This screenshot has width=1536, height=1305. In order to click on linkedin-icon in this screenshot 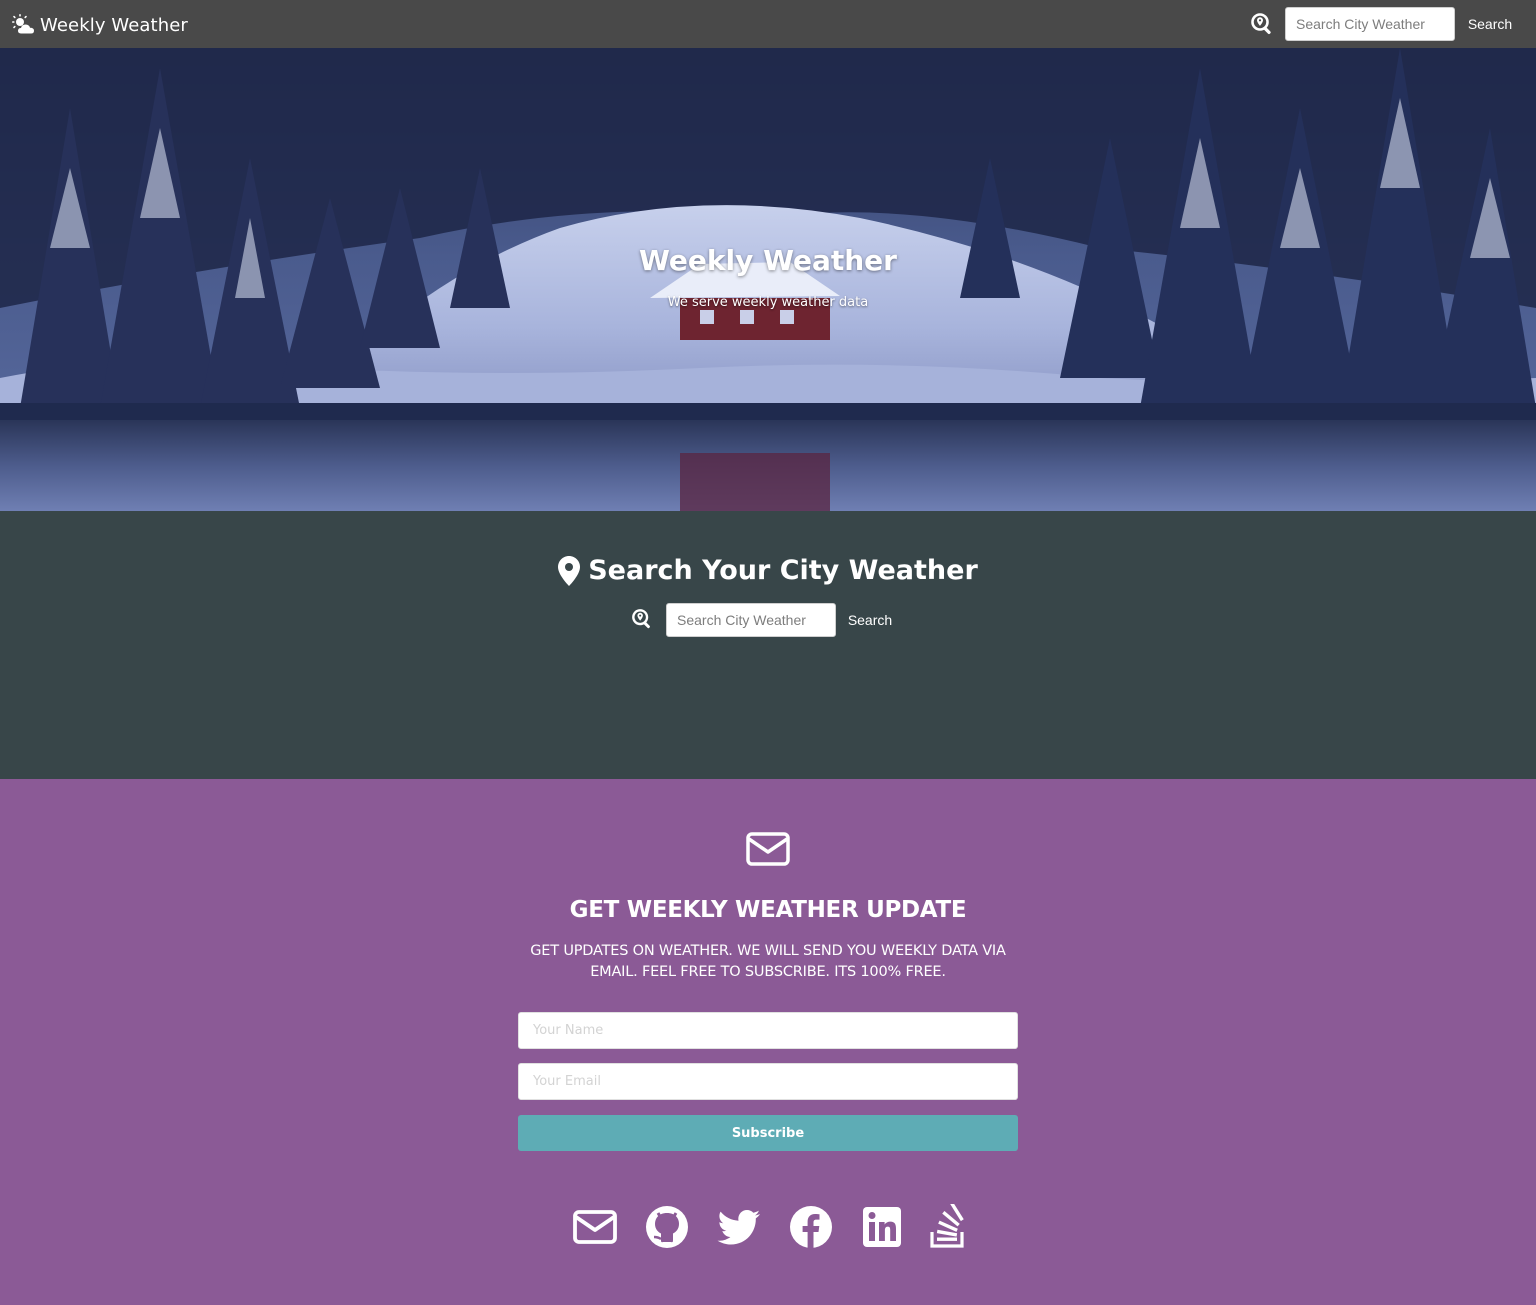, I will do `click(882, 1227)`.